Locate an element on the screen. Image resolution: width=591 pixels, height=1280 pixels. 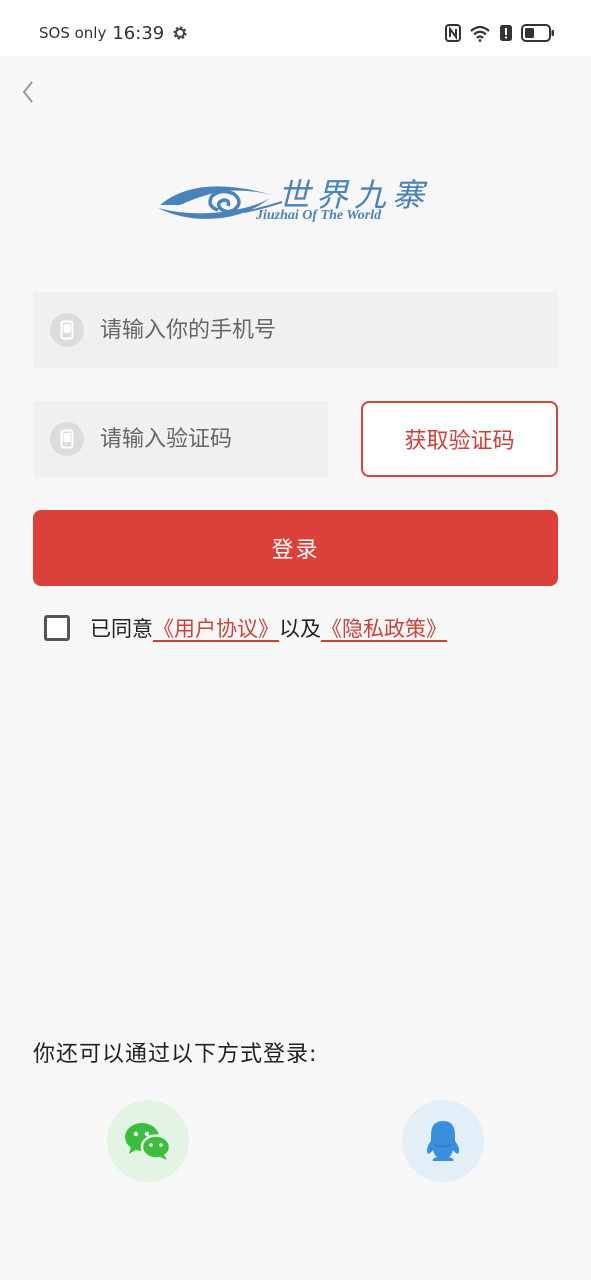
nfc-icon is located at coordinates (453, 33).